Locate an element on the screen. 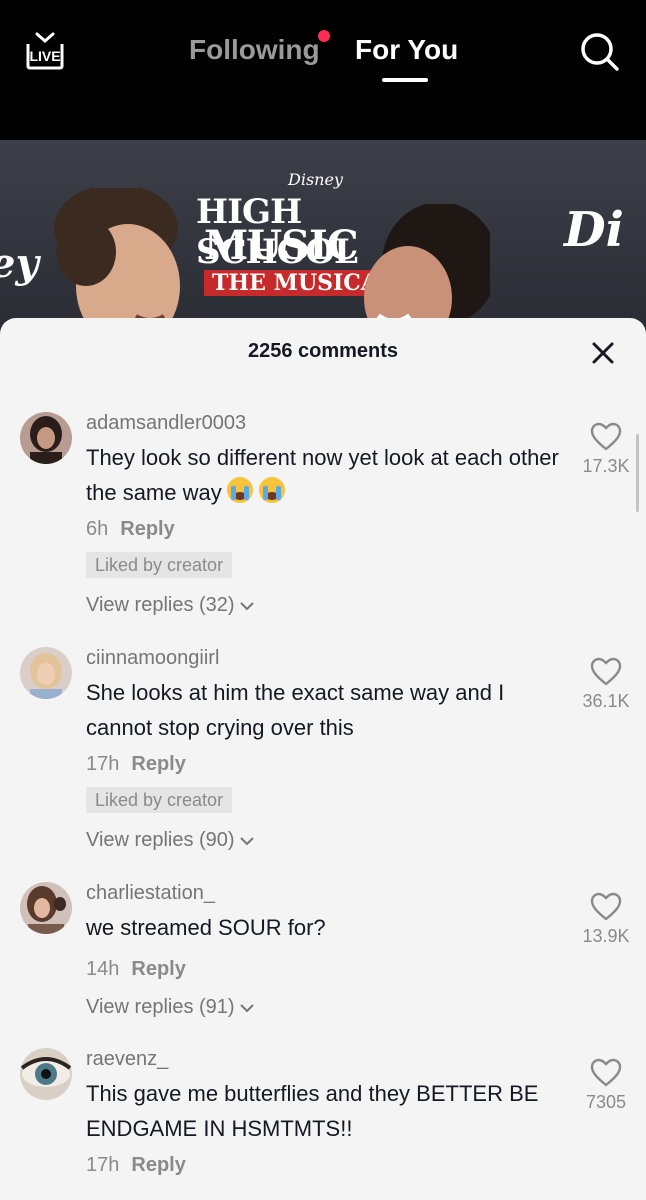 This screenshot has width=646, height=1200. comment-username: charliestation_ is located at coordinates (150, 893).